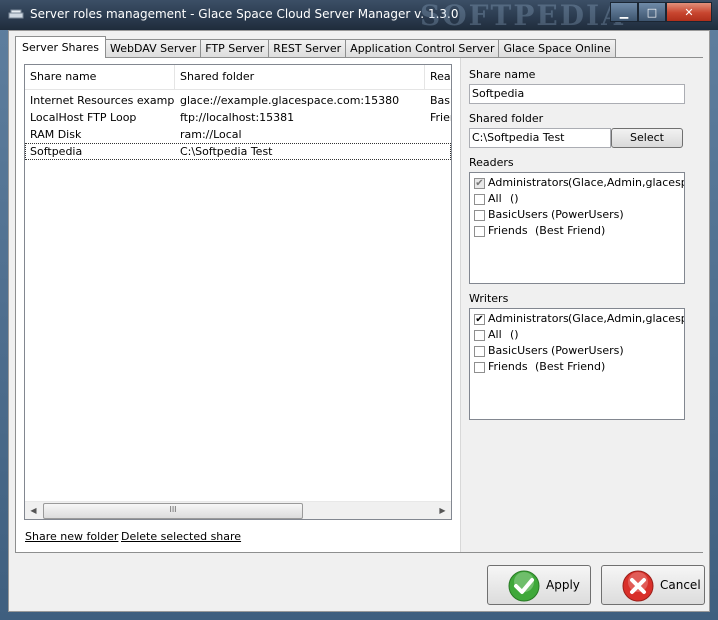 The image size is (718, 620). What do you see at coordinates (524, 586) in the screenshot?
I see `checkmark-icon` at bounding box center [524, 586].